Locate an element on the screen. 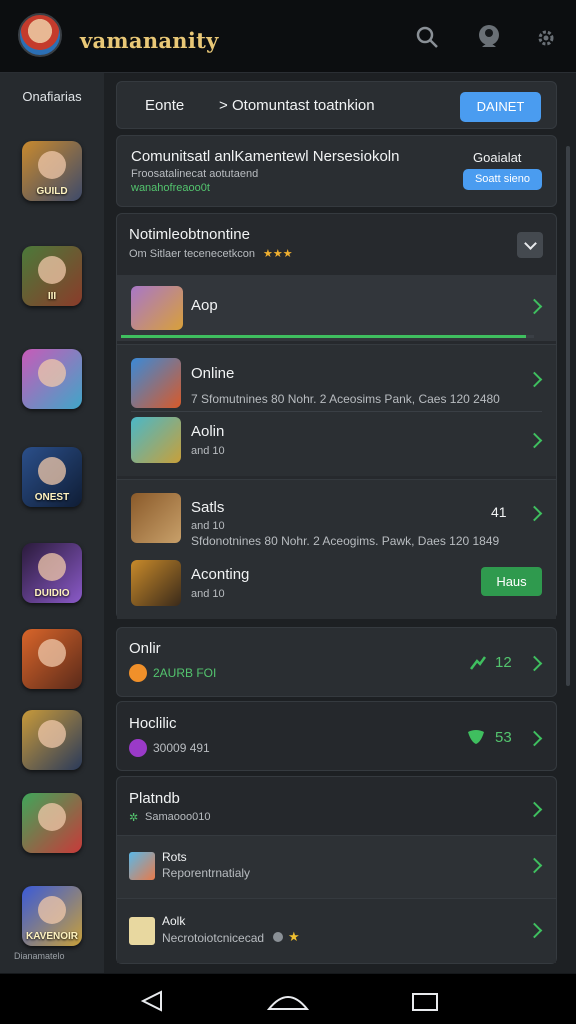  user-avatar is located at coordinates (40, 35).